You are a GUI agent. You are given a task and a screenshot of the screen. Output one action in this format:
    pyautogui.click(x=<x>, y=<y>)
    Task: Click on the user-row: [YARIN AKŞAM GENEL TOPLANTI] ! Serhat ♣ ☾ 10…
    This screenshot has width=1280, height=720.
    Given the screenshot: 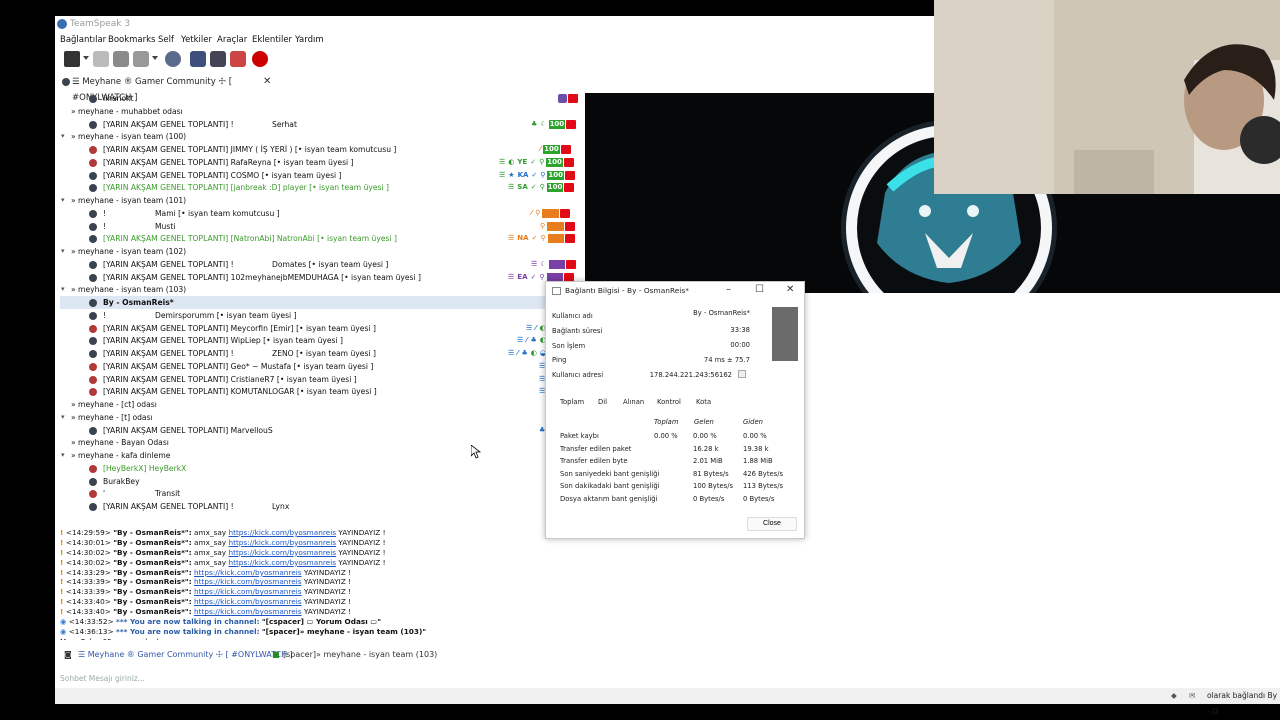 What is the action you would take?
    pyautogui.click(x=320, y=124)
    